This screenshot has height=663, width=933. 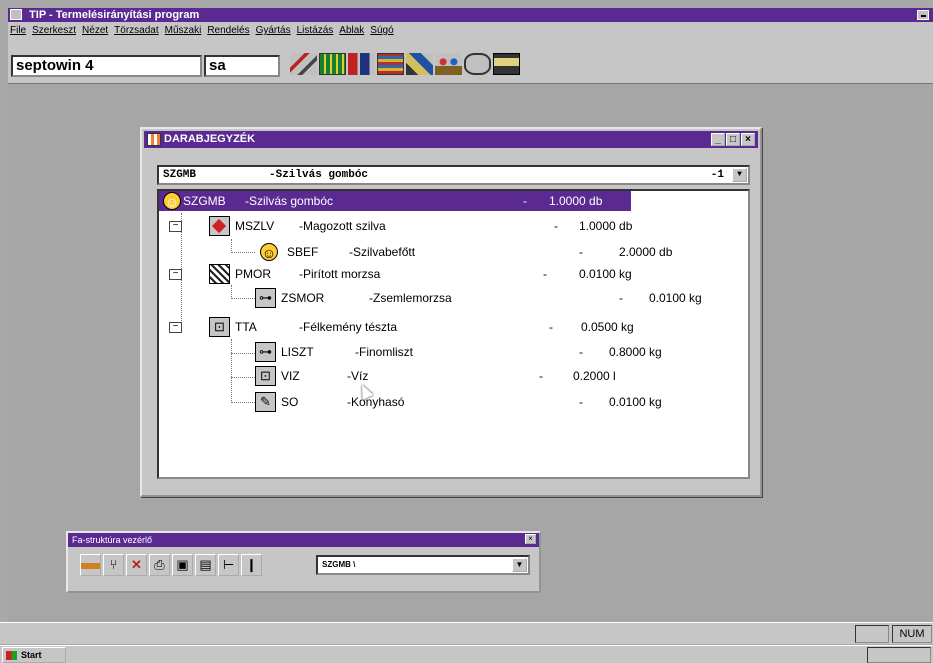 I want to click on tree-control-combo: SZGMB \ ▼, so click(x=423, y=565).